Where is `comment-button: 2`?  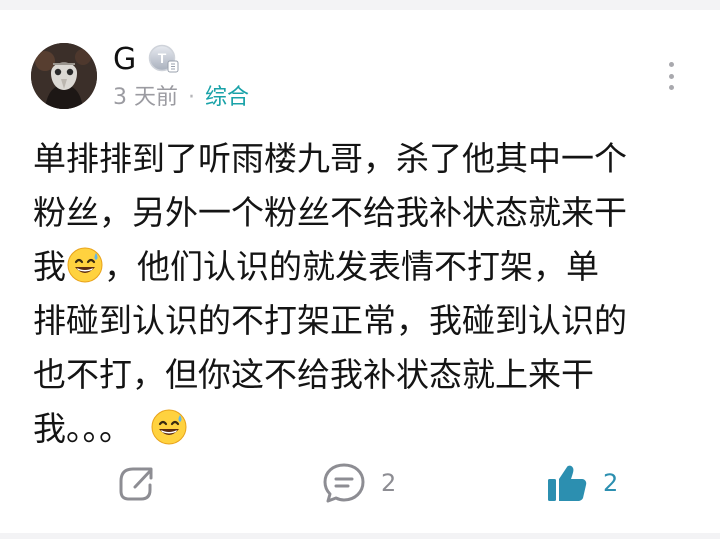 comment-button: 2 is located at coordinates (358, 483).